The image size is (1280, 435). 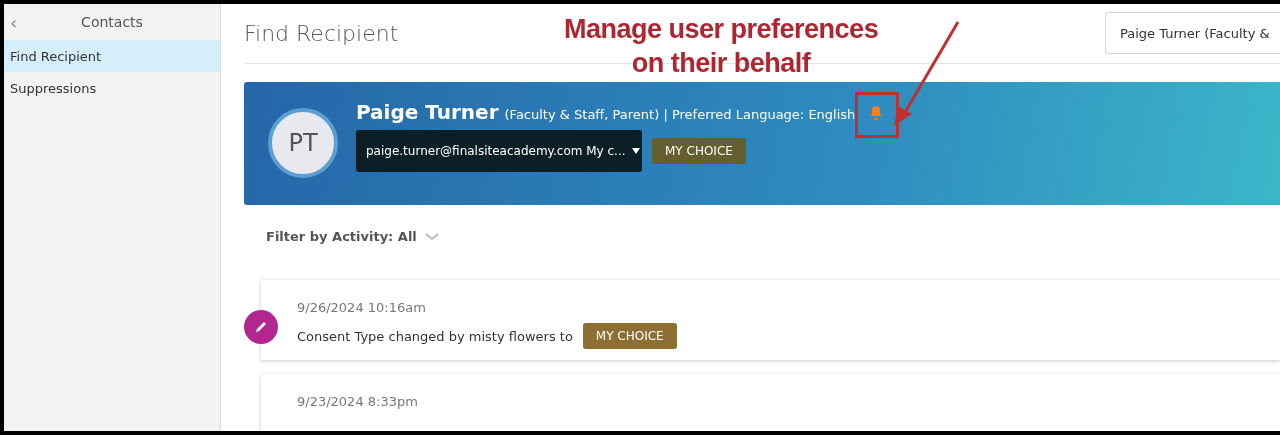 I want to click on contact-details: (Faculty & Staff, Parent) | Preferred Language: English, so click(x=680, y=115).